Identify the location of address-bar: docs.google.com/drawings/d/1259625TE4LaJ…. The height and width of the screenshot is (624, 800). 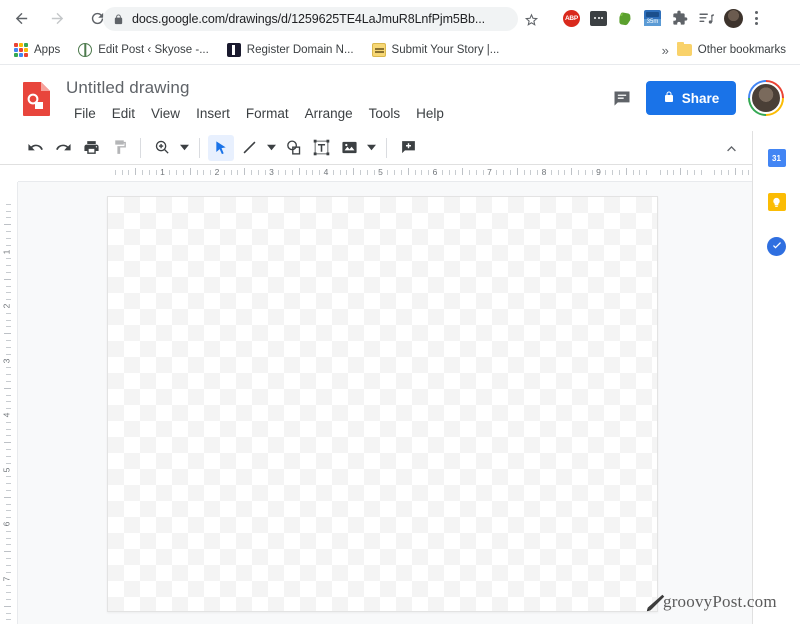
(310, 19).